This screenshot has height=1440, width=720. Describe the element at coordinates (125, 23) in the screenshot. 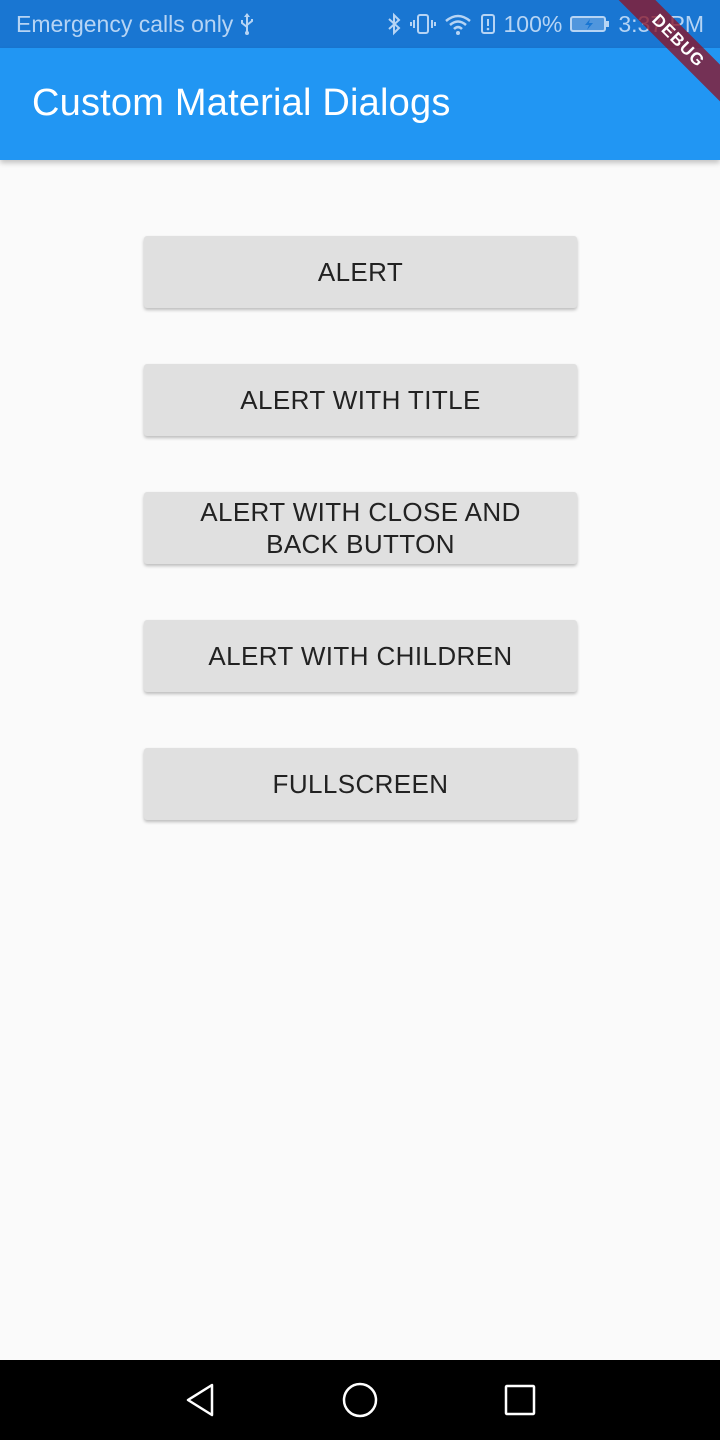

I see `carrier-text: Emergency calls only` at that location.